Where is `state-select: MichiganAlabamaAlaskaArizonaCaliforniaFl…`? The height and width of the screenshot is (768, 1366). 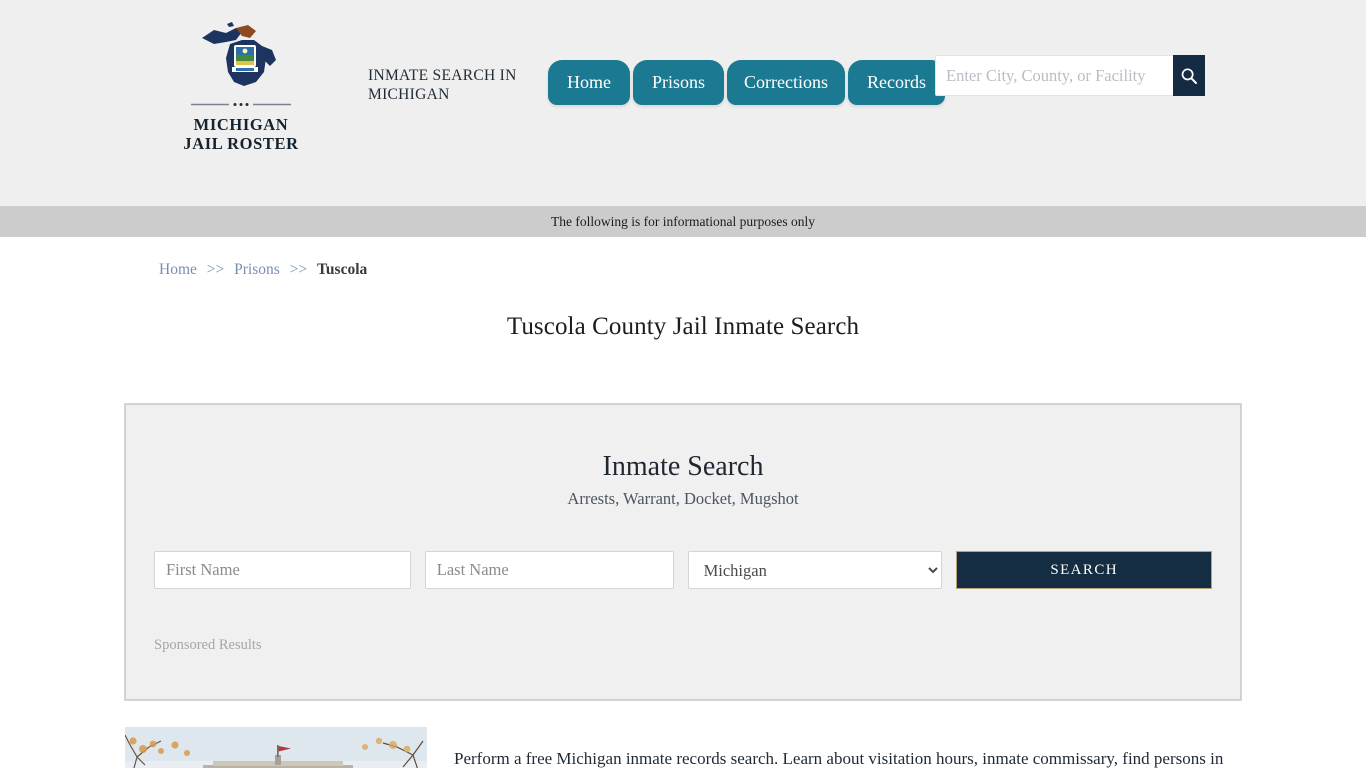 state-select: MichiganAlabamaAlaskaArizonaCaliforniaFl… is located at coordinates (815, 570).